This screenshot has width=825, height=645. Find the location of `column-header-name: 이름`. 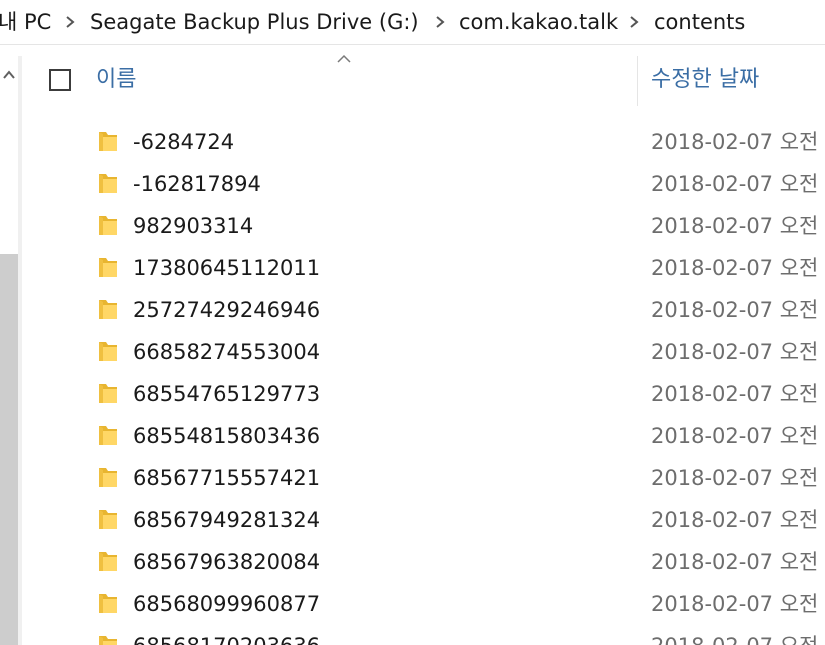

column-header-name: 이름 is located at coordinates (116, 80).